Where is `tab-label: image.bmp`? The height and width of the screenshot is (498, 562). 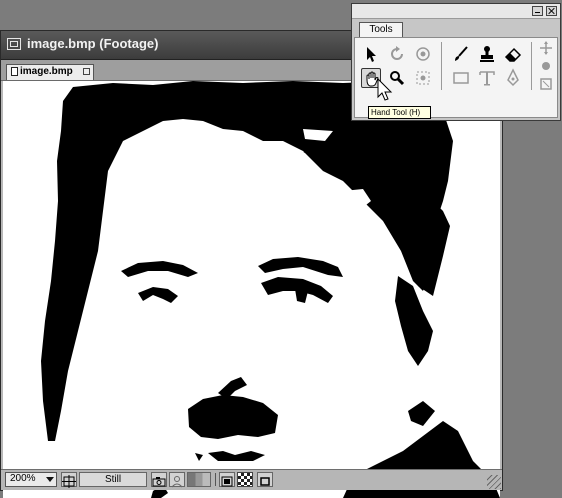 tab-label: image.bmp is located at coordinates (46, 71).